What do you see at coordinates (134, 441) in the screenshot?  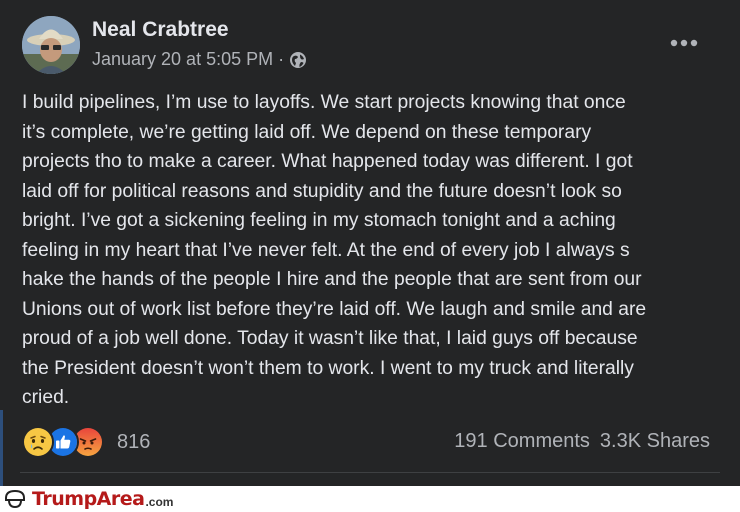 I see `reaction-count: 816` at bounding box center [134, 441].